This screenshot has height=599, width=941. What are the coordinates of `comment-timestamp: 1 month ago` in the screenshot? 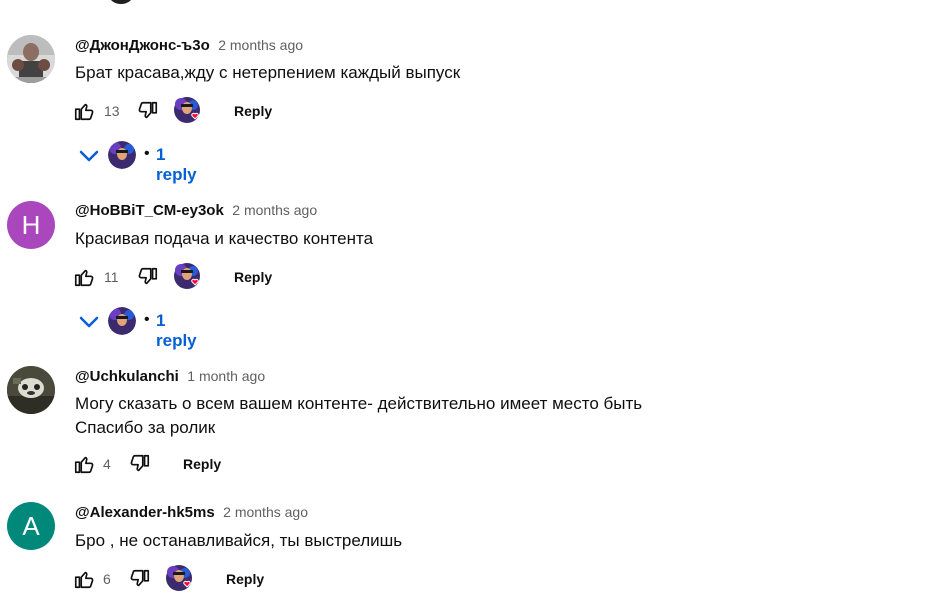 It's located at (226, 376).